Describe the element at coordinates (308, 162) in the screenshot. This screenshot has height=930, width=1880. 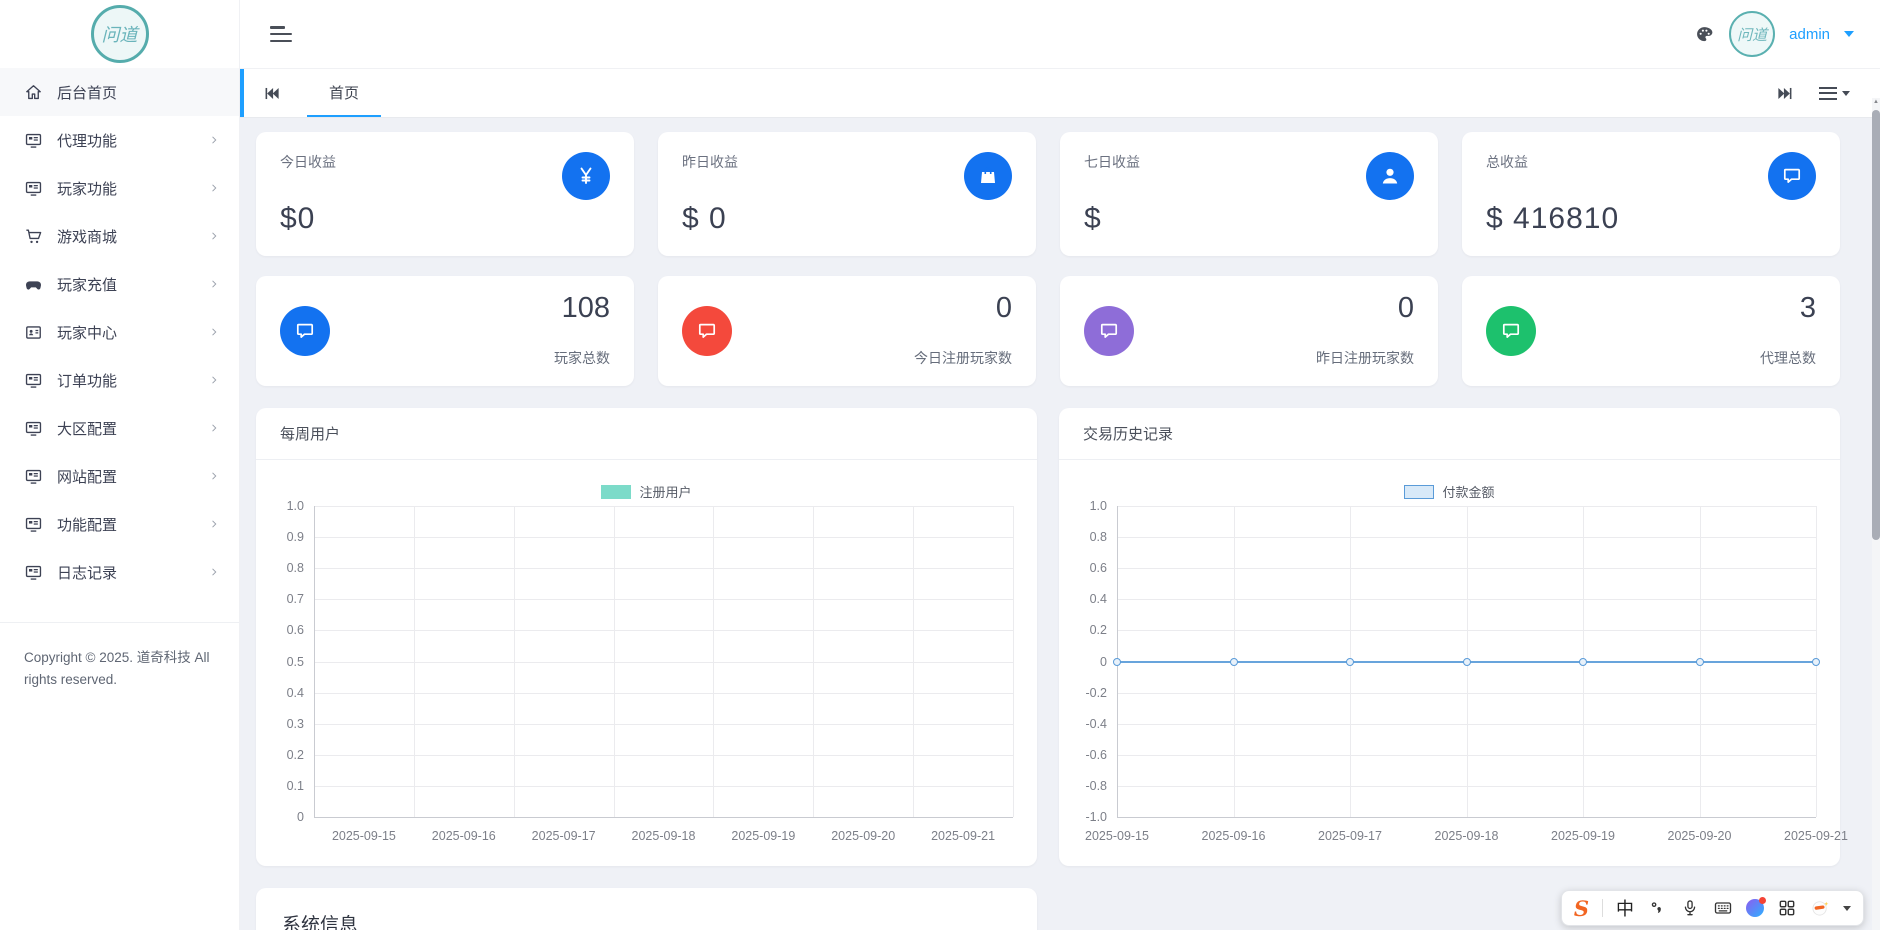
I see `stat-label: 今日收益` at that location.